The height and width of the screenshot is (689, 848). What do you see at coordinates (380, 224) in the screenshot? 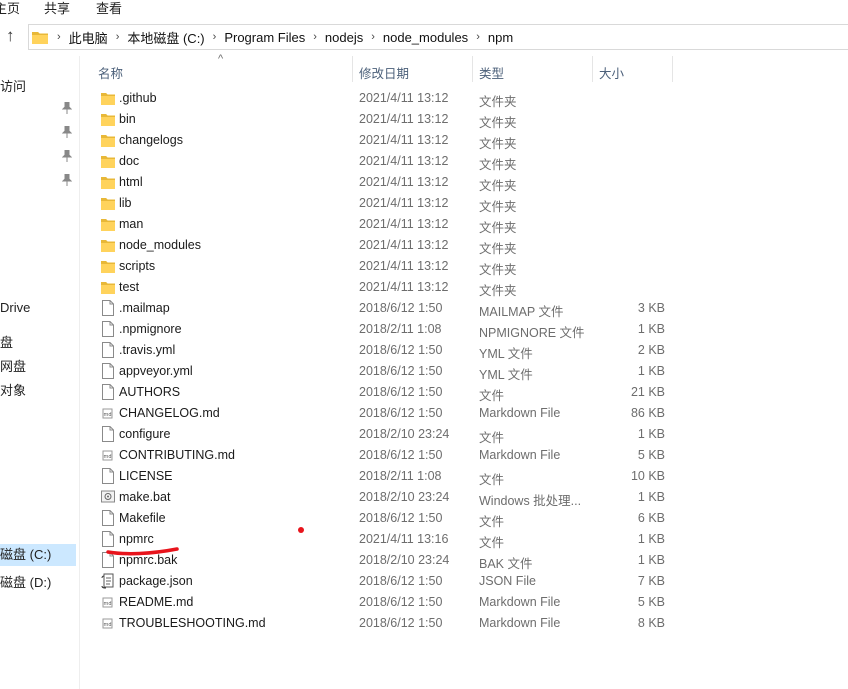
I see `file-row: man 2021/4/11 13:12 文件夹` at bounding box center [380, 224].